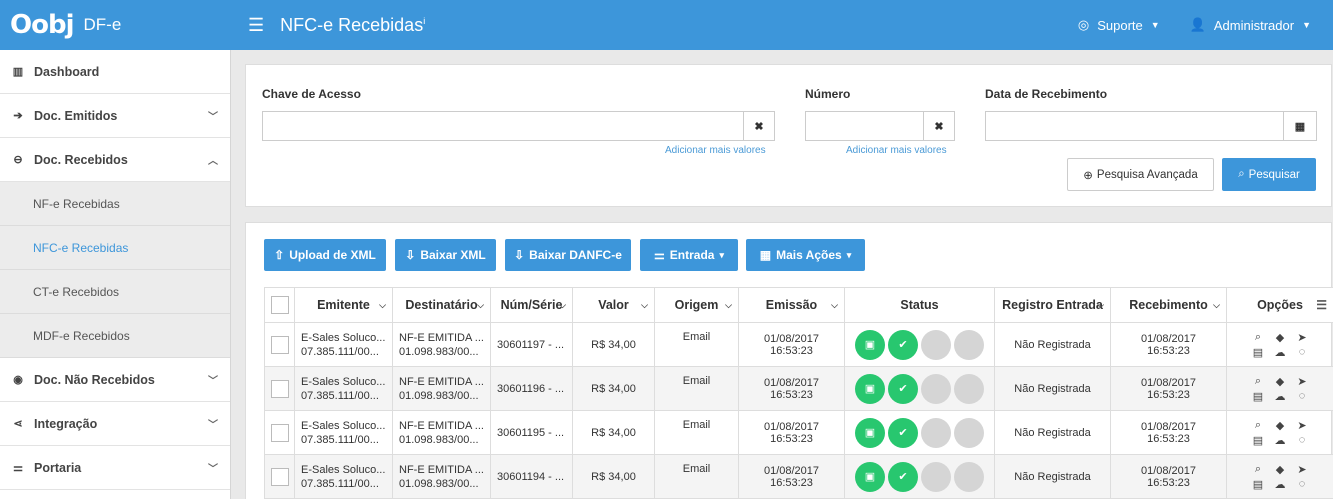 The height and width of the screenshot is (499, 1333). I want to click on upload-xml-button: ⇧ Upload de XML, so click(325, 255).